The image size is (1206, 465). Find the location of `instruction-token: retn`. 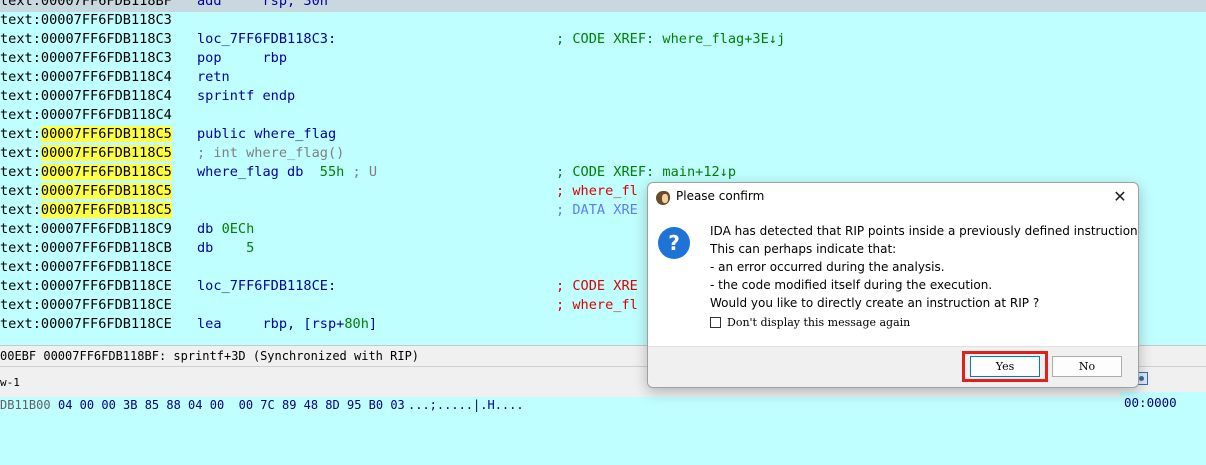

instruction-token: retn is located at coordinates (213, 77).